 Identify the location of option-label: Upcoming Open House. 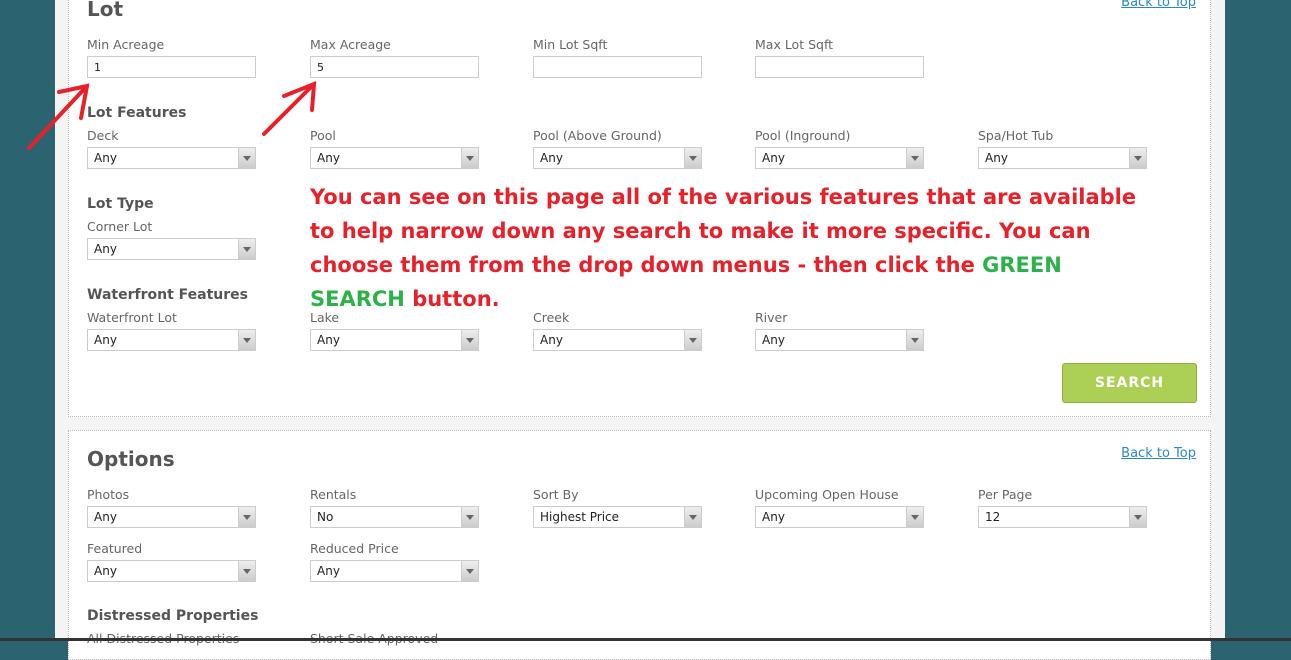
(827, 494).